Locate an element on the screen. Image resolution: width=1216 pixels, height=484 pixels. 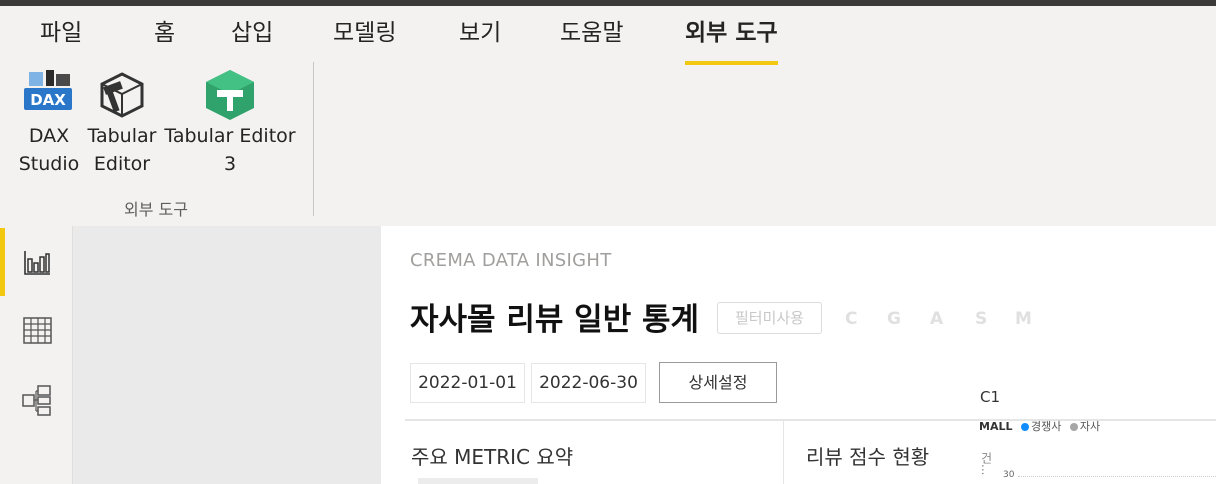
data-view-icon is located at coordinates (37, 330).